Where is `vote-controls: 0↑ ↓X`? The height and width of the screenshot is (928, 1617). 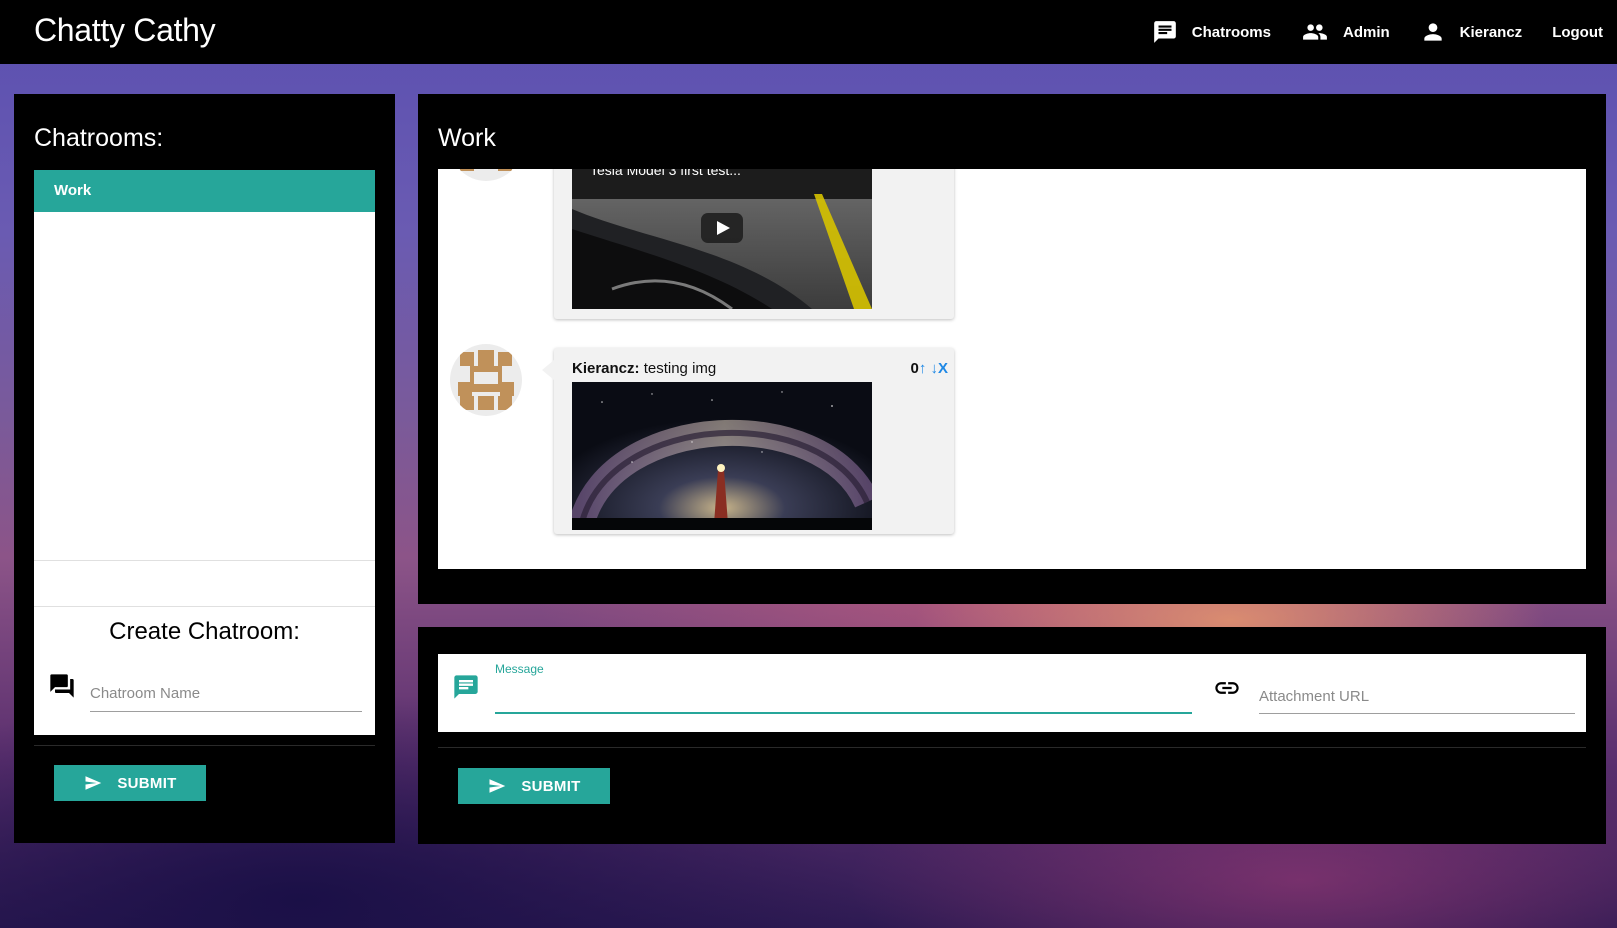 vote-controls: 0↑ ↓X is located at coordinates (929, 368).